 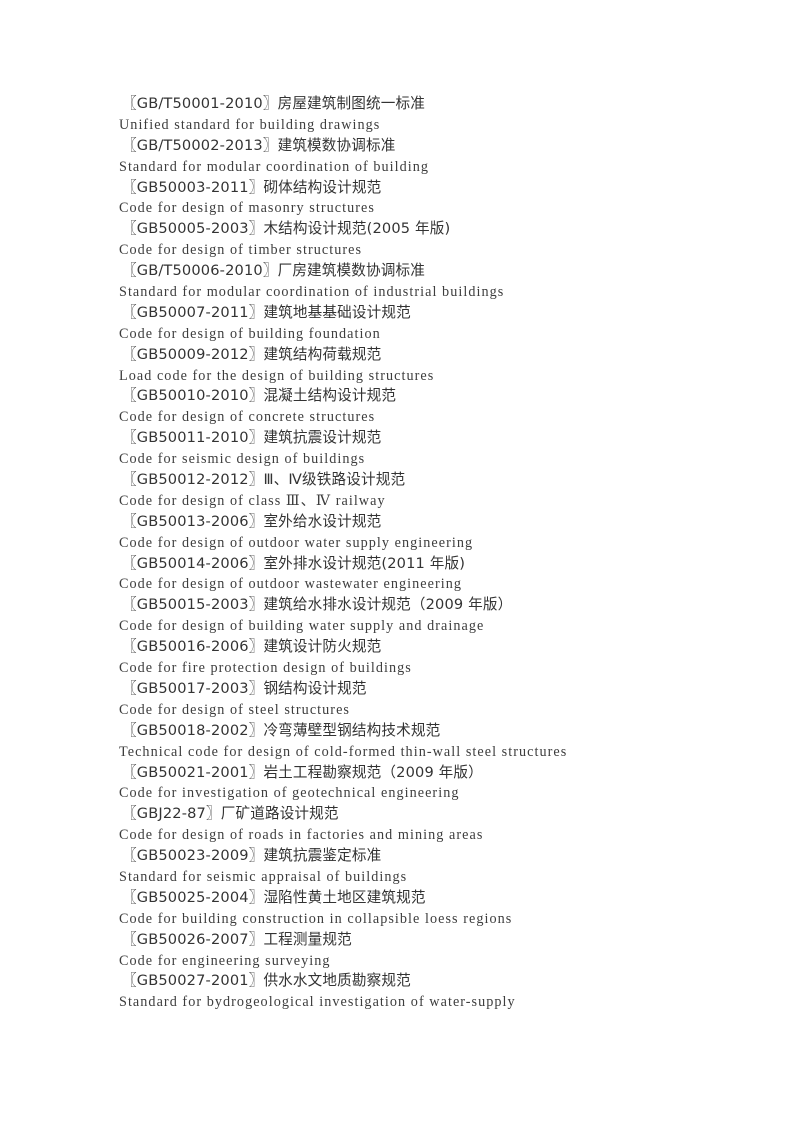 I want to click on standard-title-cn: 〖GB/T50001-2010〗房屋建筑制图统一标准, so click(x=274, y=103).